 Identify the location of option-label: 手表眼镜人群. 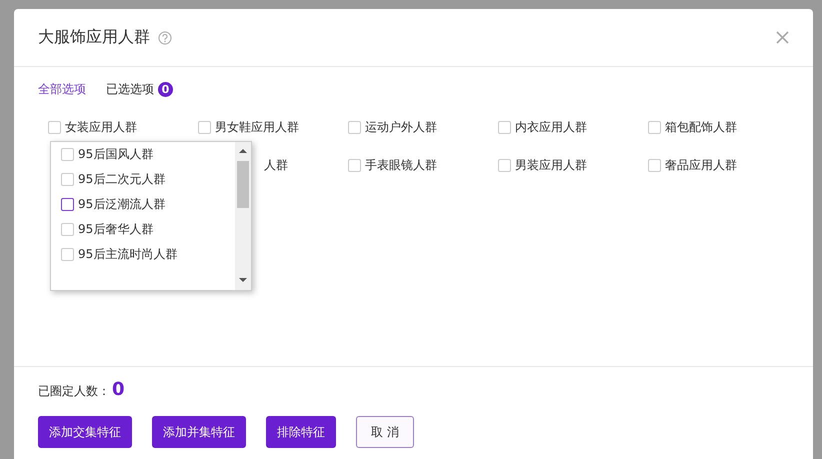
(401, 165).